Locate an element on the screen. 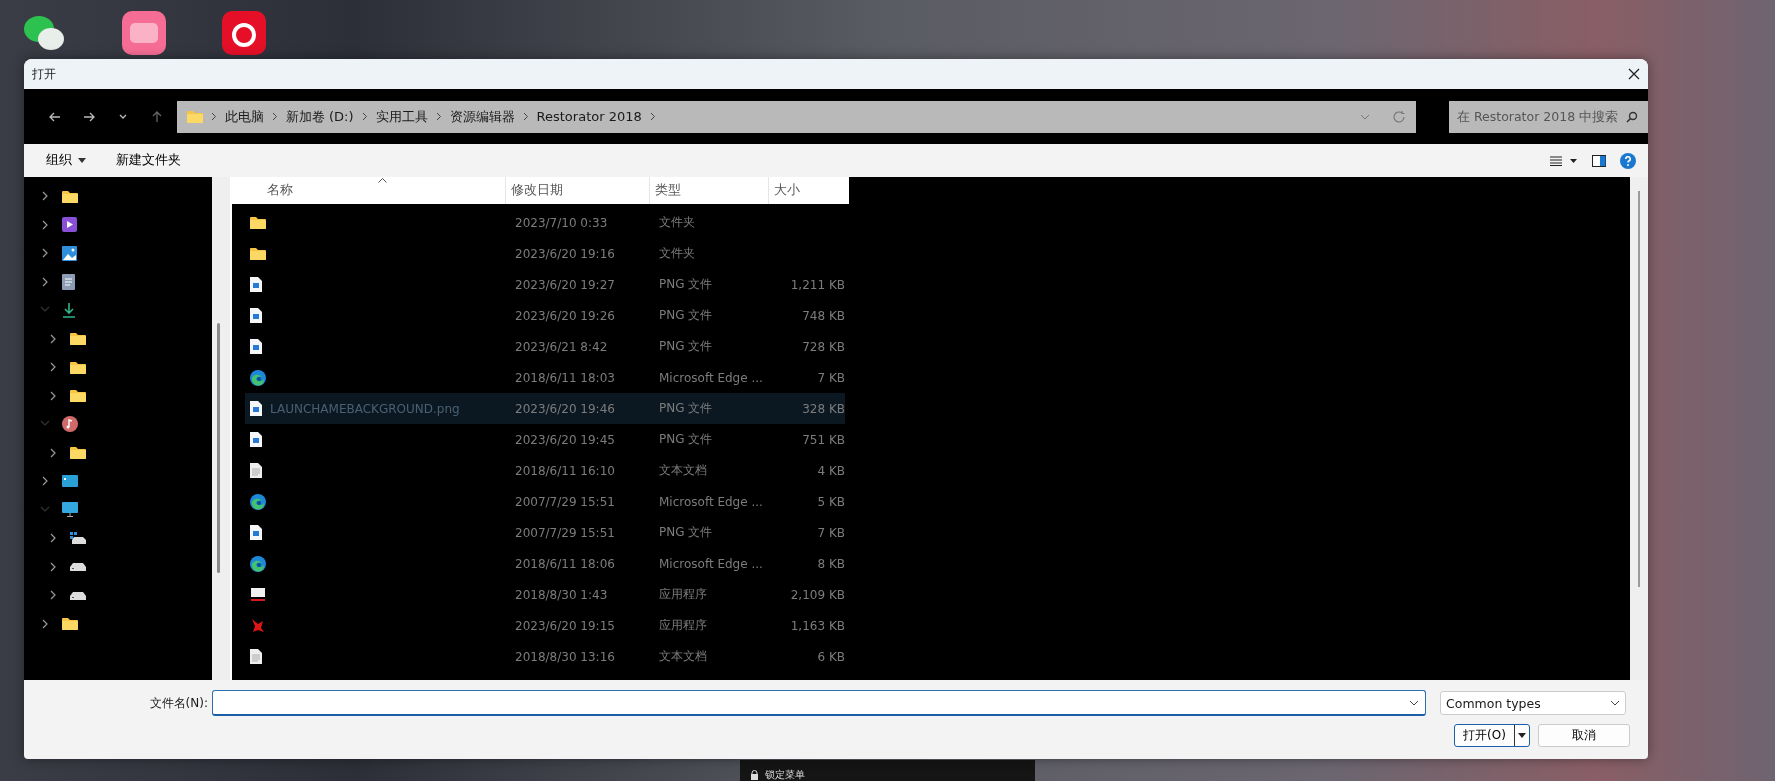 The height and width of the screenshot is (781, 1775). file-row: 2023/6/20 19:45 PNG 文件 751 KB is located at coordinates (545, 439).